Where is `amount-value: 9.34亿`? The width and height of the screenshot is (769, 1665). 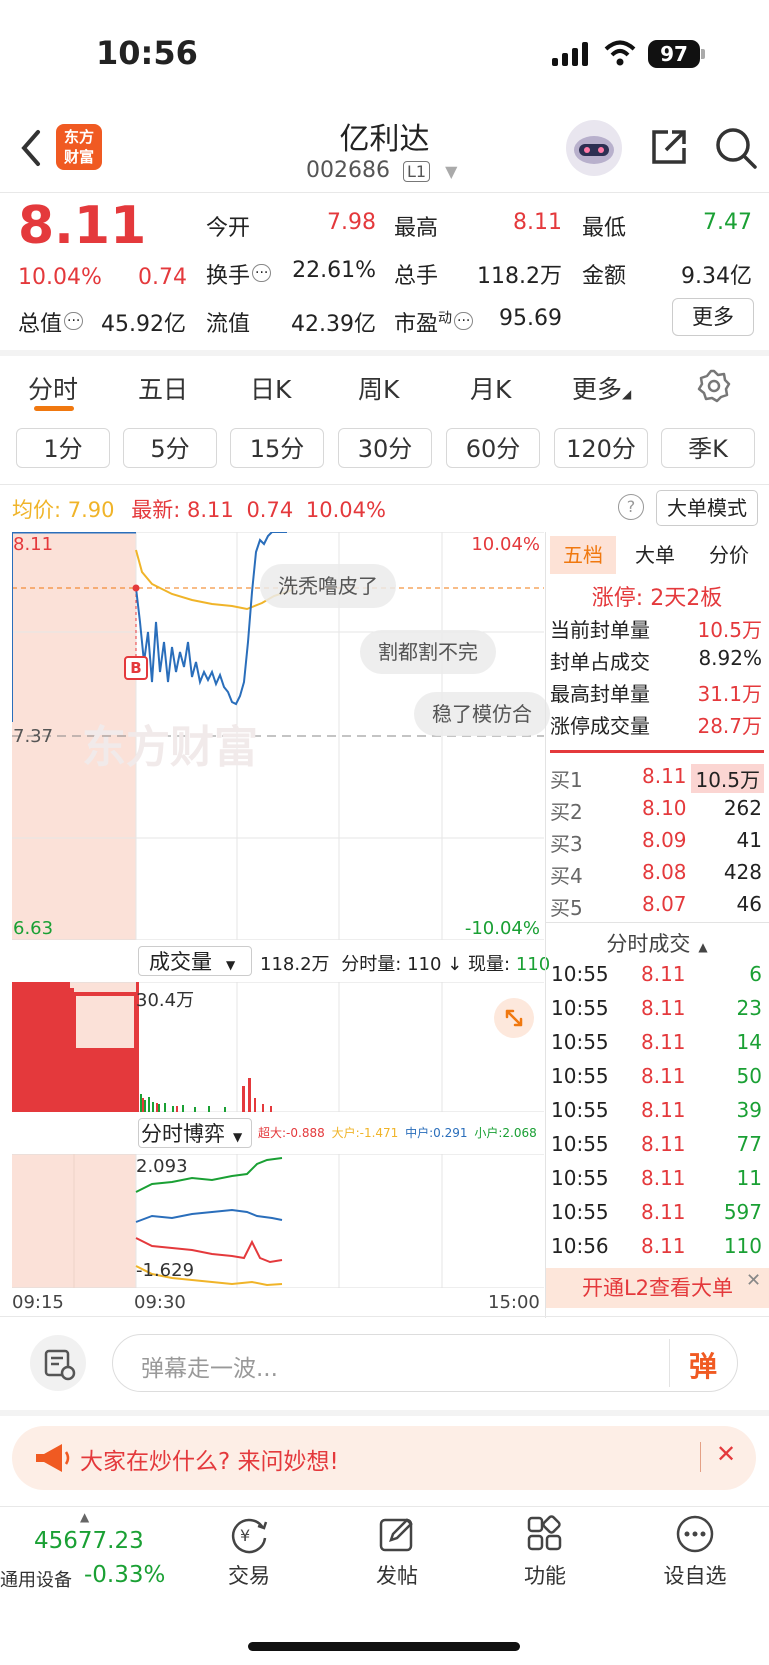
amount-value: 9.34亿 is located at coordinates (716, 276).